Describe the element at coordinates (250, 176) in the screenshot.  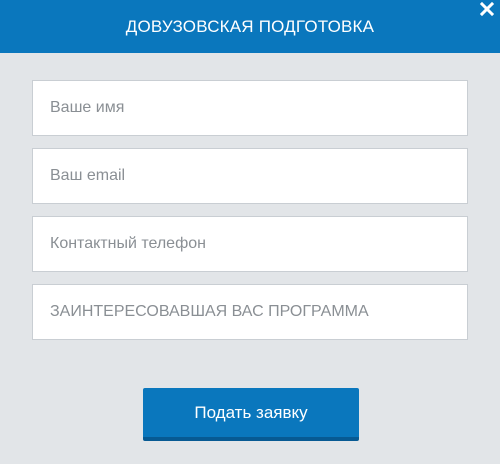
I see `email-input` at that location.